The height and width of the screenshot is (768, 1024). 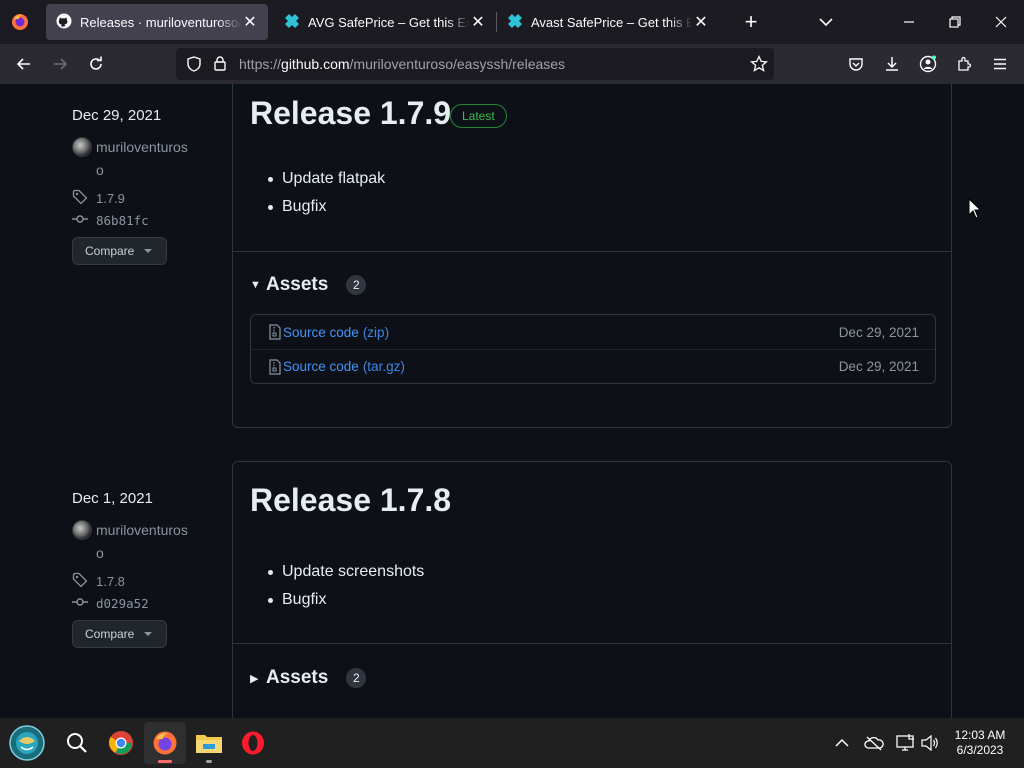 What do you see at coordinates (260, 64) in the screenshot?
I see `url-scheme: https://` at bounding box center [260, 64].